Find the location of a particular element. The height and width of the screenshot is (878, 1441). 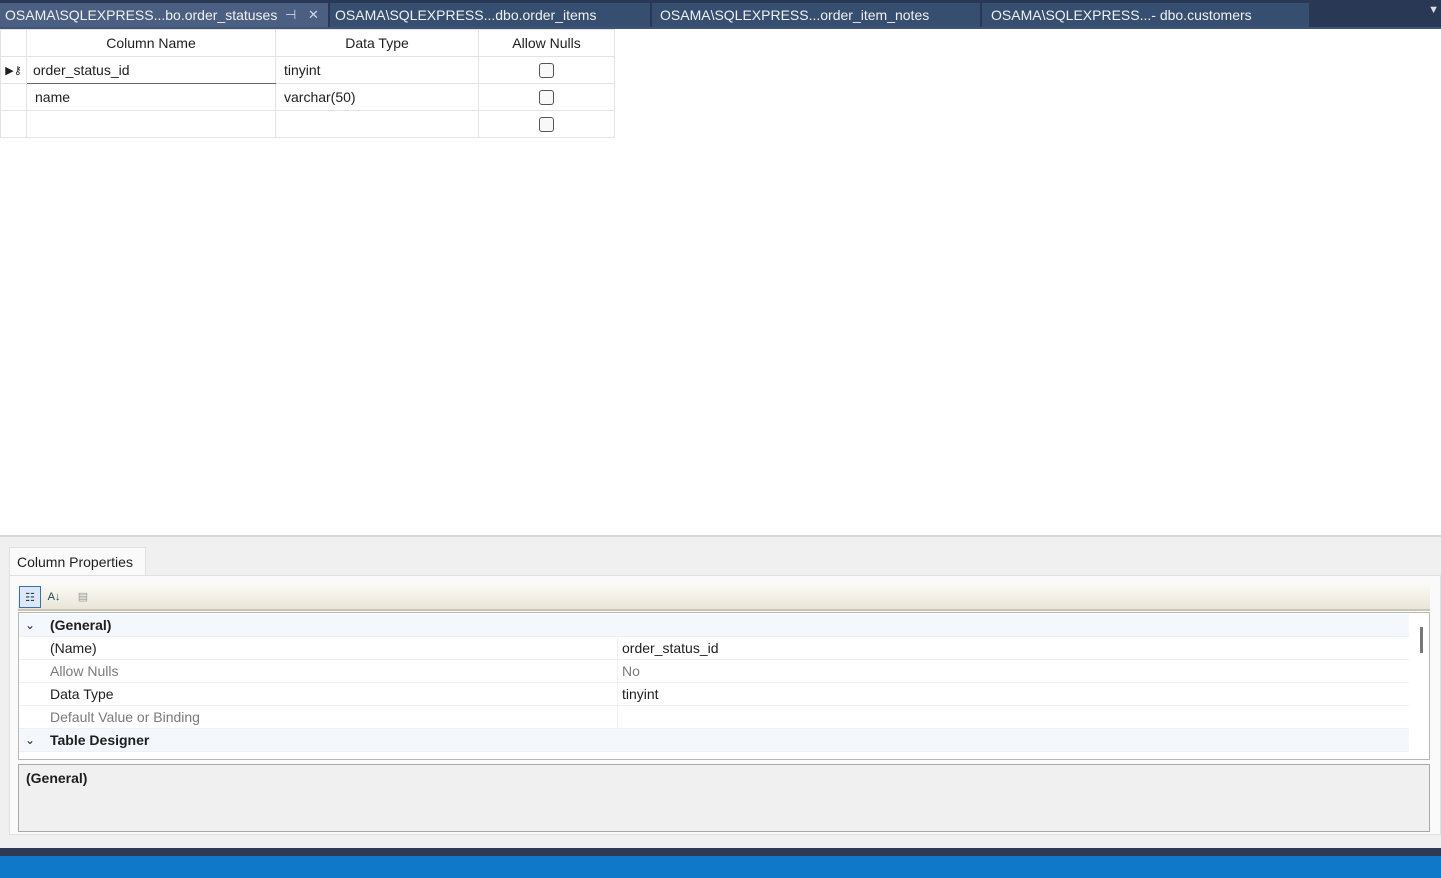

column-name-cell is located at coordinates (151, 124).